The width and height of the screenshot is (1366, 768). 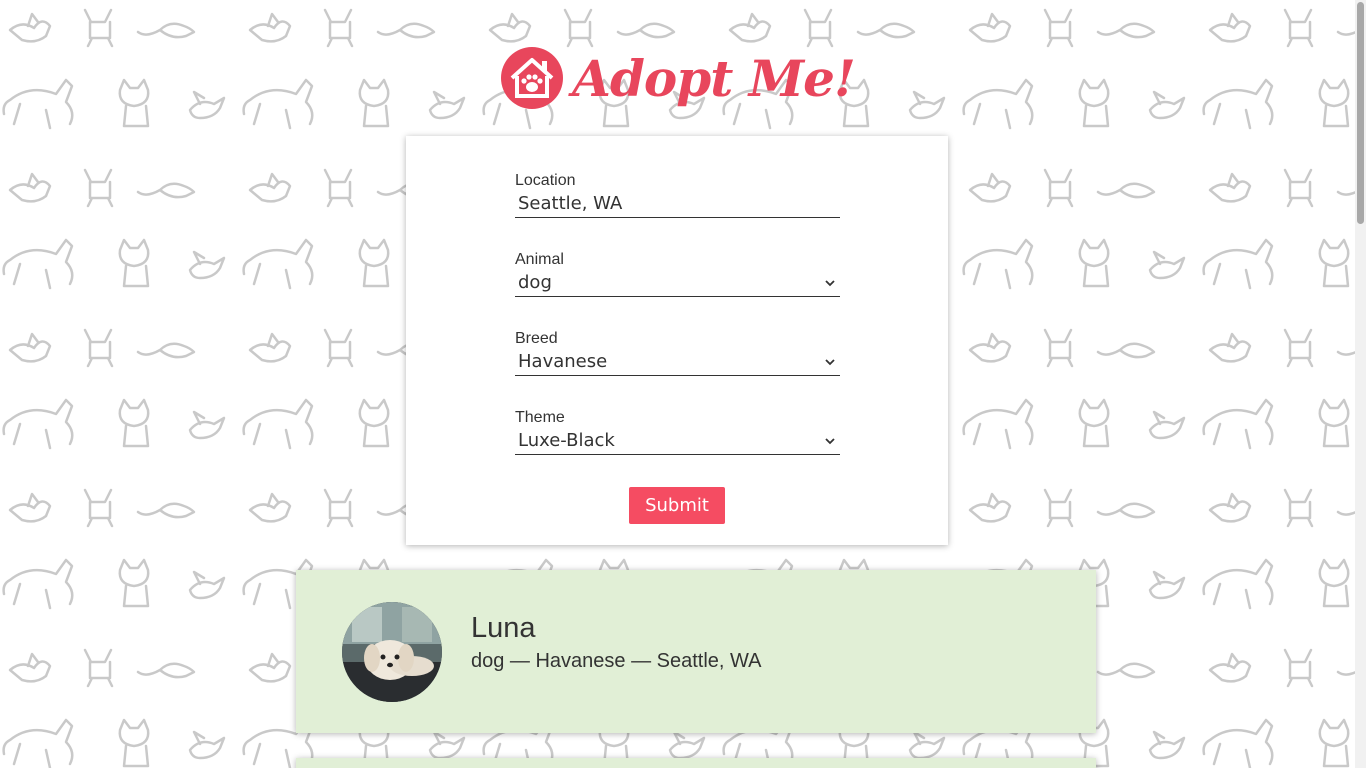 What do you see at coordinates (1360, 384) in the screenshot?
I see `page-scrollbar` at bounding box center [1360, 384].